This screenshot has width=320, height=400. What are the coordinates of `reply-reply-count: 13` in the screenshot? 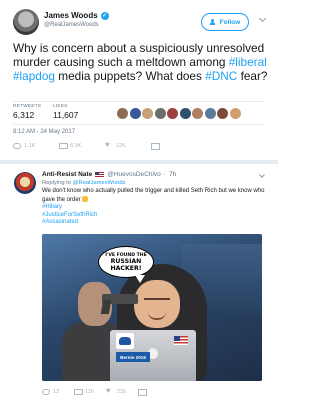 It's located at (56, 391).